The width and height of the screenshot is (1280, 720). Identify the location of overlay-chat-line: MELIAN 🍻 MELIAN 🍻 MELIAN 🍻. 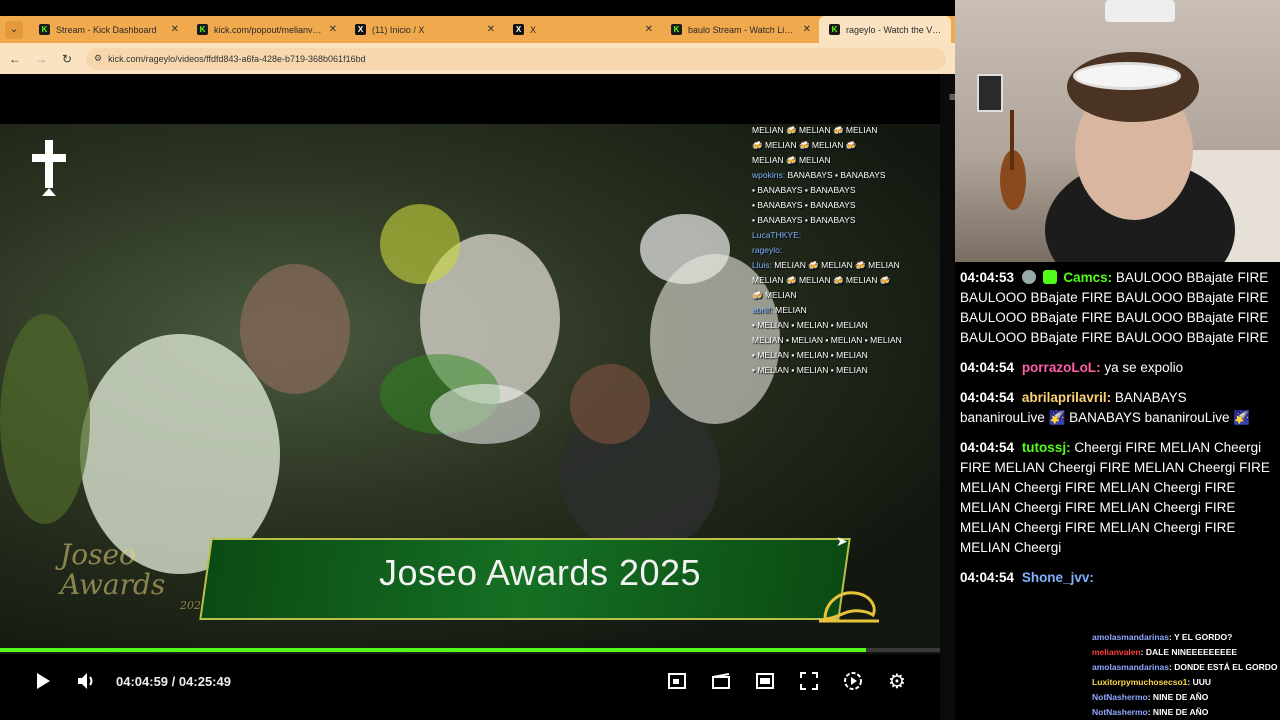
(844, 280).